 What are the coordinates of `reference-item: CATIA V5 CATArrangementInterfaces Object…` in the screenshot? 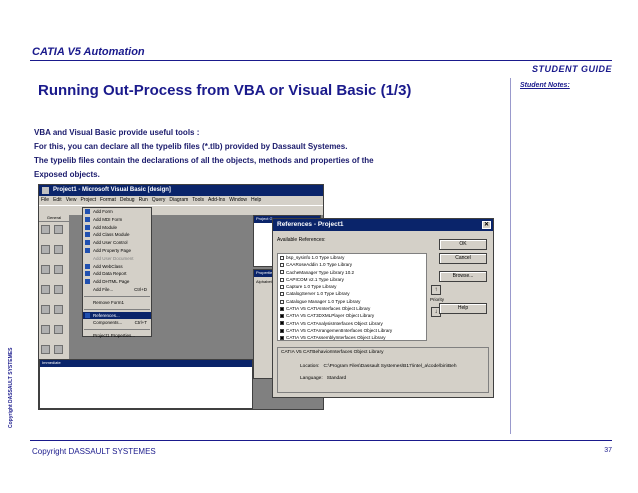 It's located at (352, 330).